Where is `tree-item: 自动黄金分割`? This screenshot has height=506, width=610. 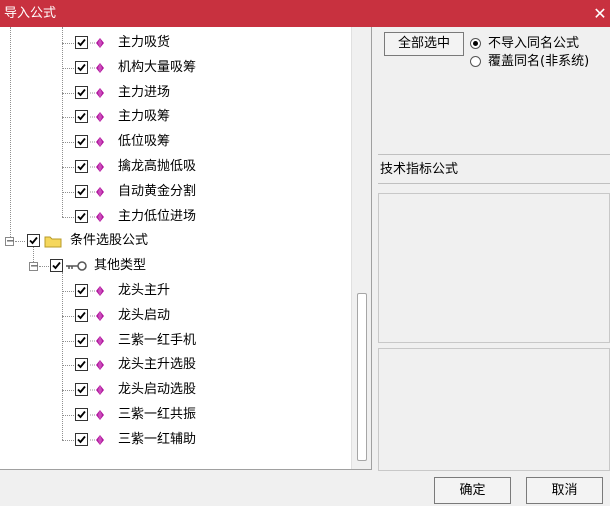 tree-item: 自动黄金分割 is located at coordinates (175, 193).